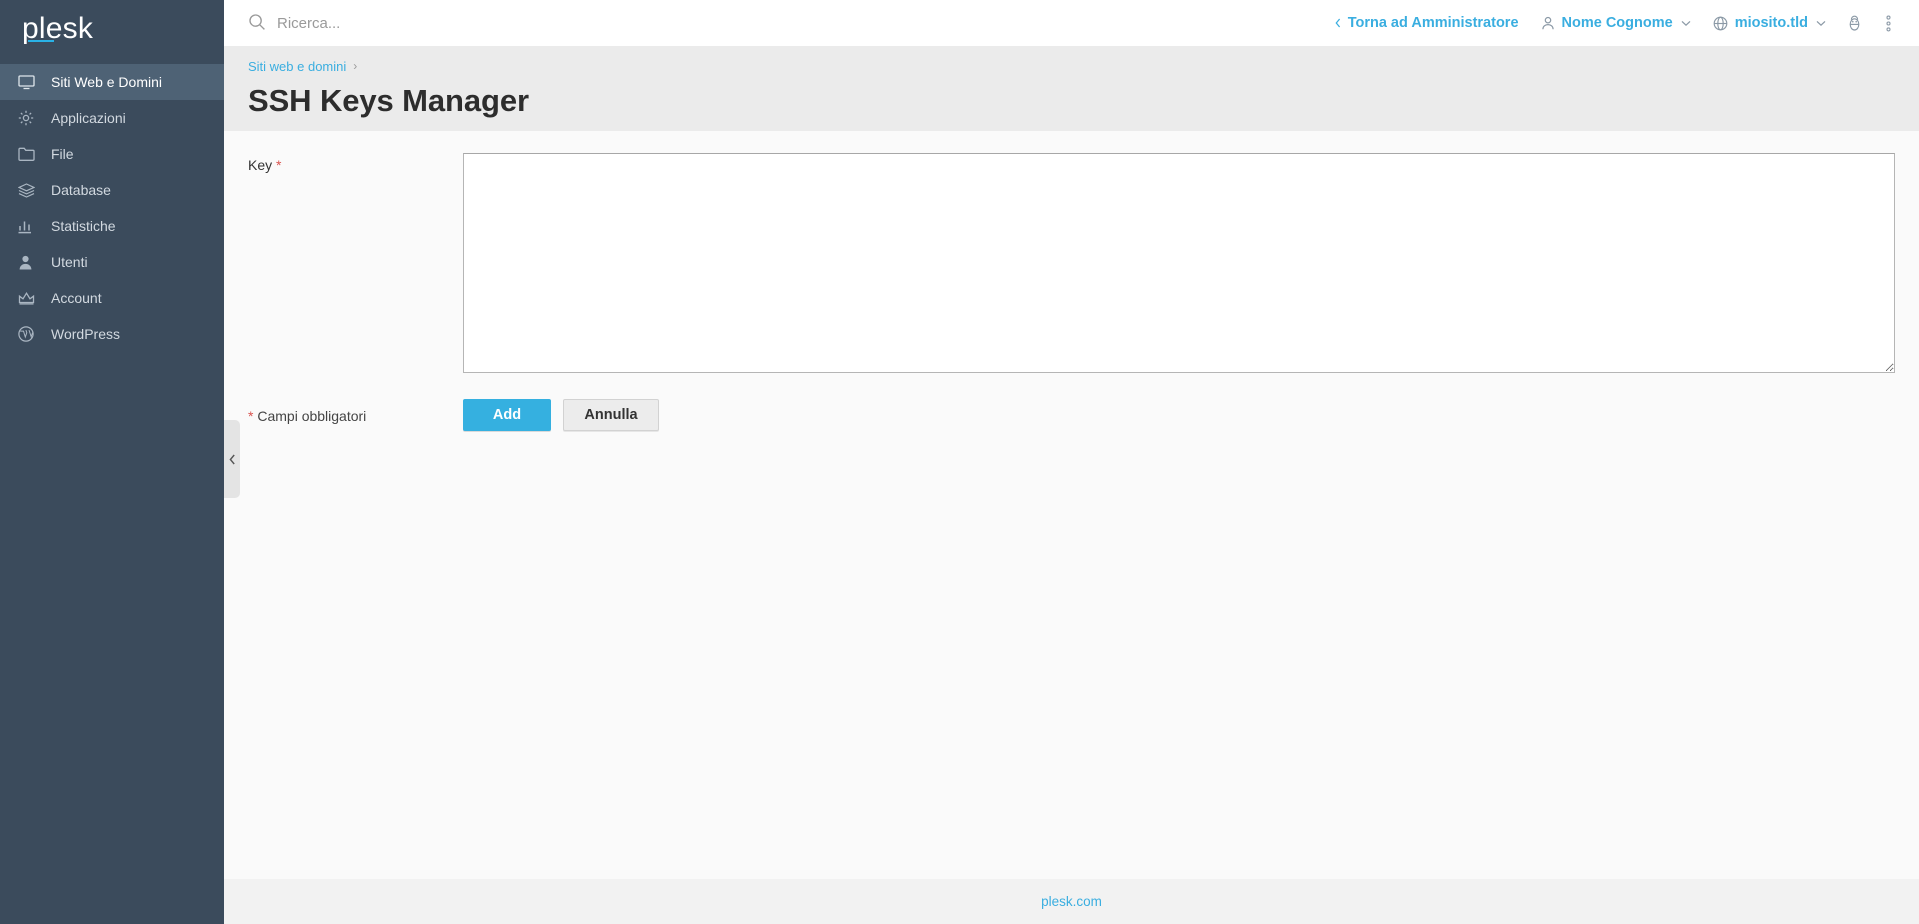 This screenshot has height=924, width=1919. Describe the element at coordinates (29, 118) in the screenshot. I see `gear-icon` at that location.